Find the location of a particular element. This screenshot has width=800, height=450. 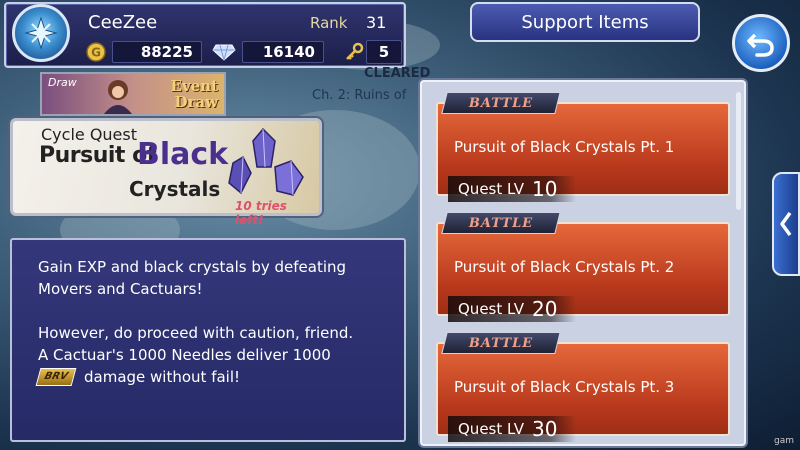

description-line: Gain EXP and black crystals by defeating is located at coordinates (192, 267).